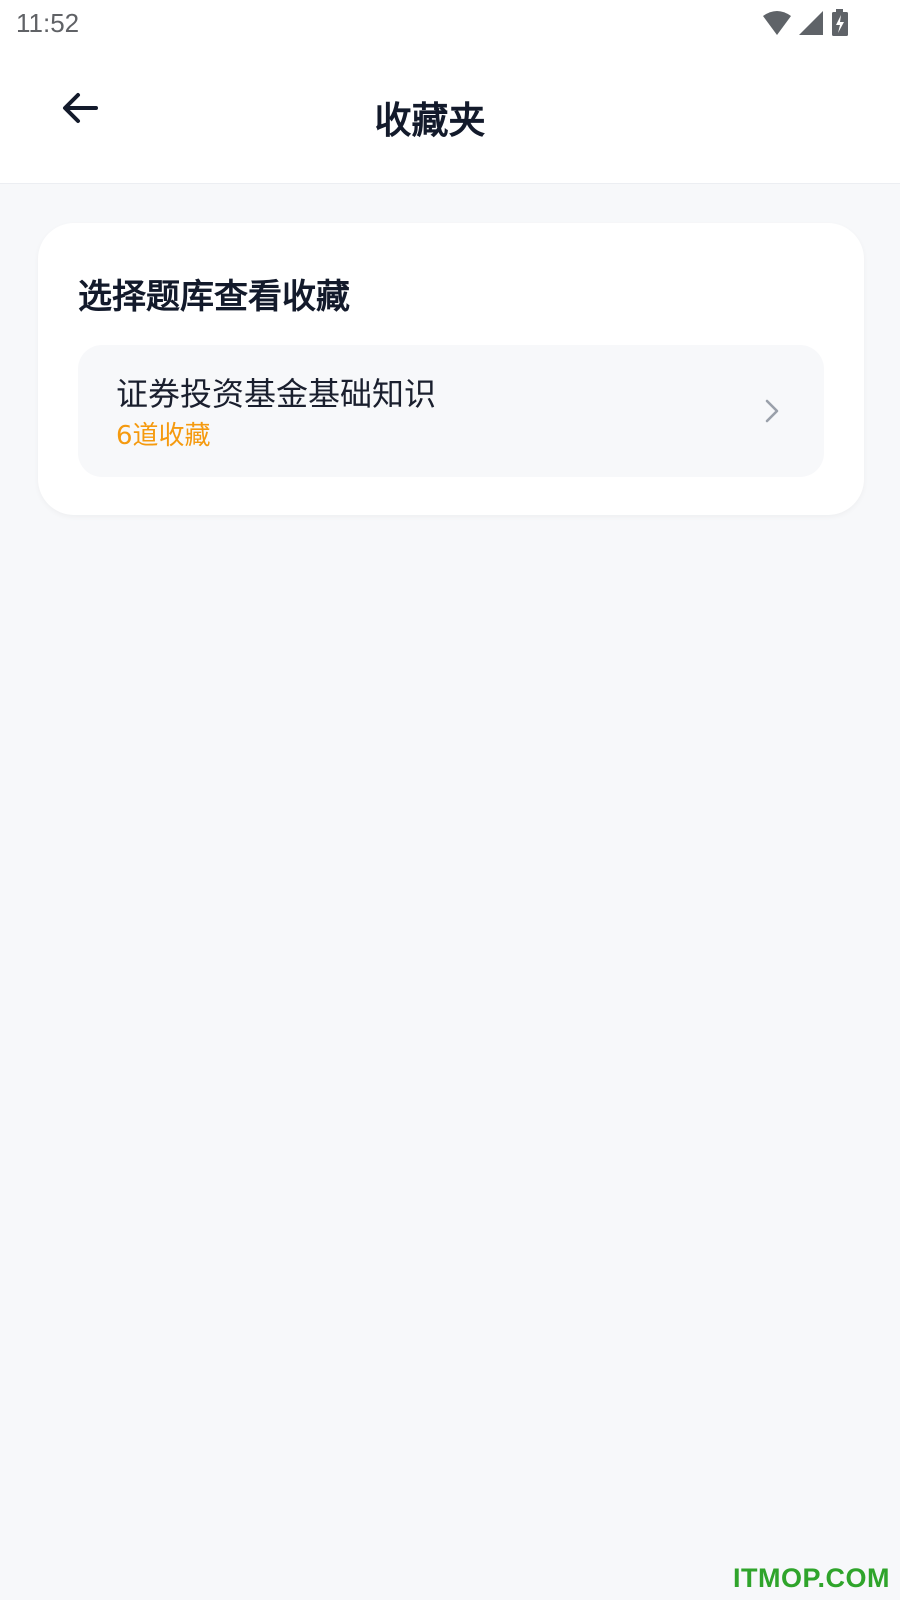  I want to click on status-icons, so click(806, 23).